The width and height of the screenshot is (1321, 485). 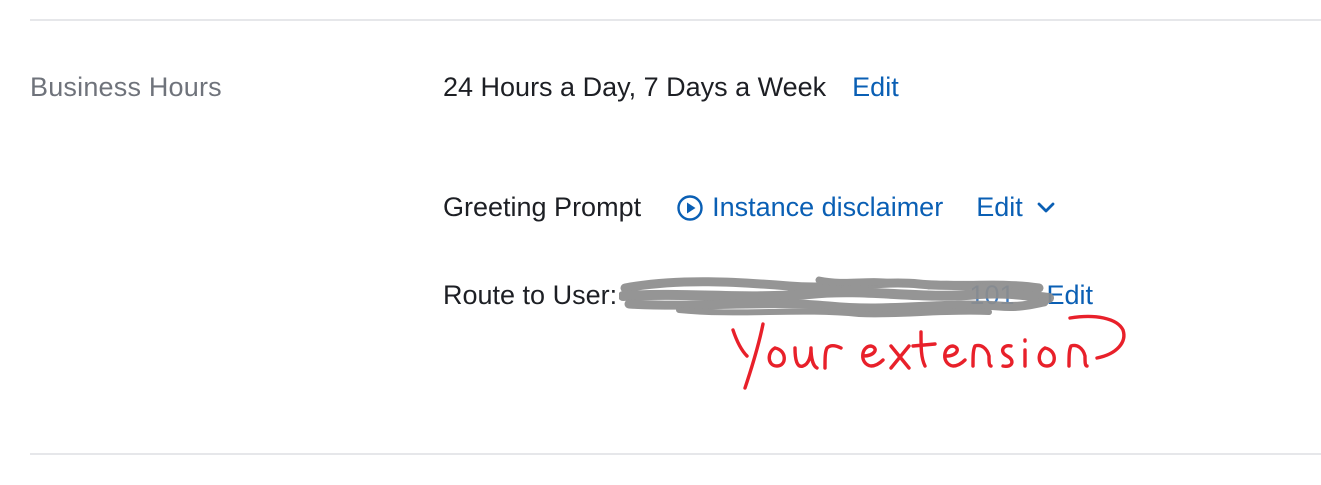 I want to click on section-label-business-hours: Business Hours, so click(x=126, y=87).